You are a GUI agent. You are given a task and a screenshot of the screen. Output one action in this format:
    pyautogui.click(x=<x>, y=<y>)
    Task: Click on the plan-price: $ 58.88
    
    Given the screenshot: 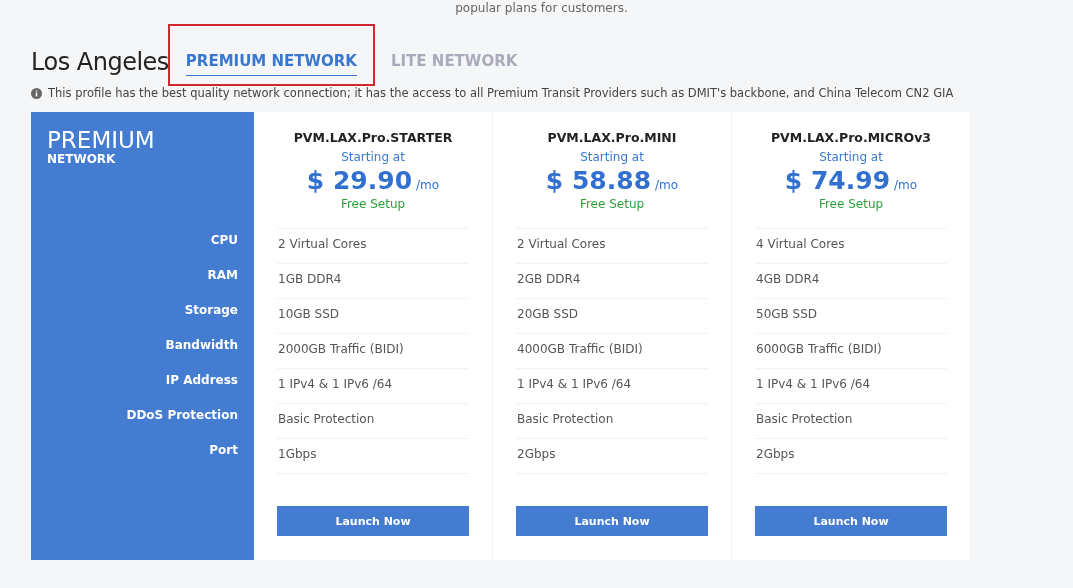 What is the action you would take?
    pyautogui.click(x=598, y=180)
    